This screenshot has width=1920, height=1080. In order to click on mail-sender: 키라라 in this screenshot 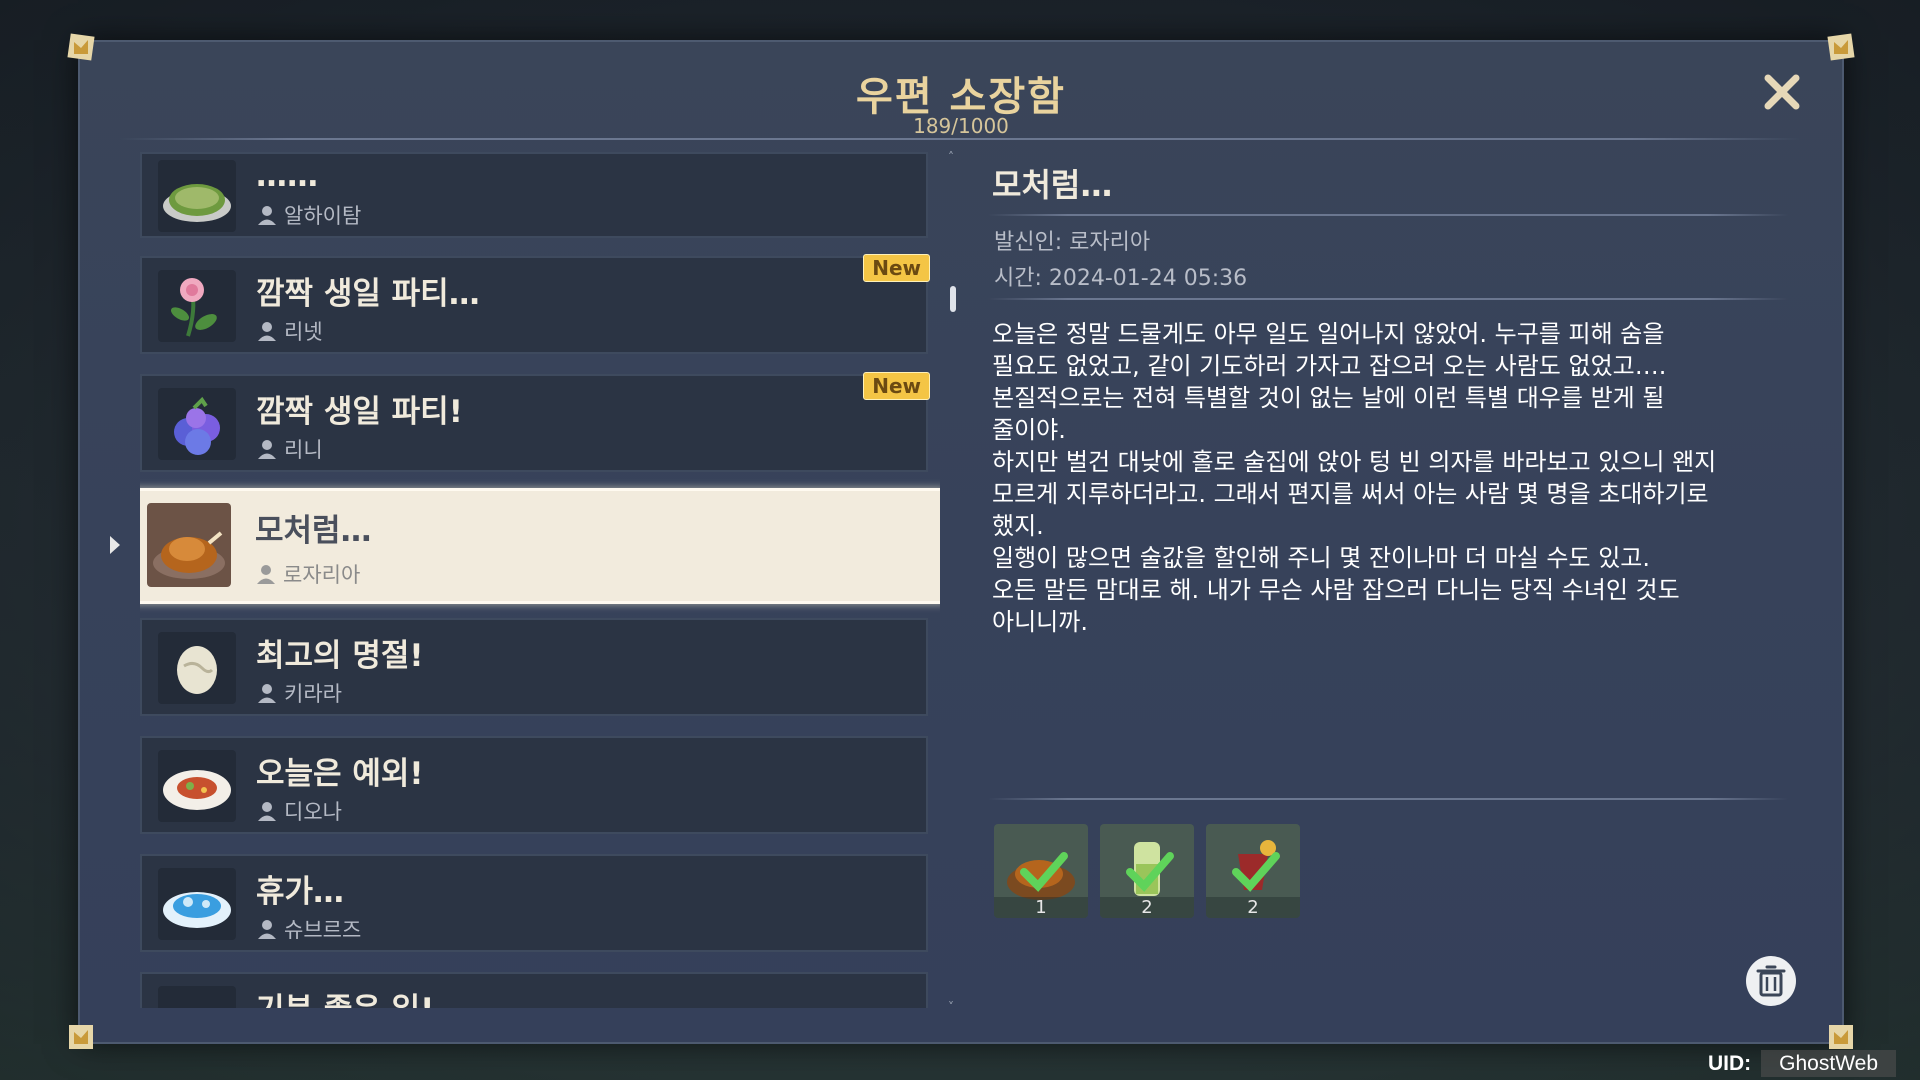, I will do `click(313, 694)`.